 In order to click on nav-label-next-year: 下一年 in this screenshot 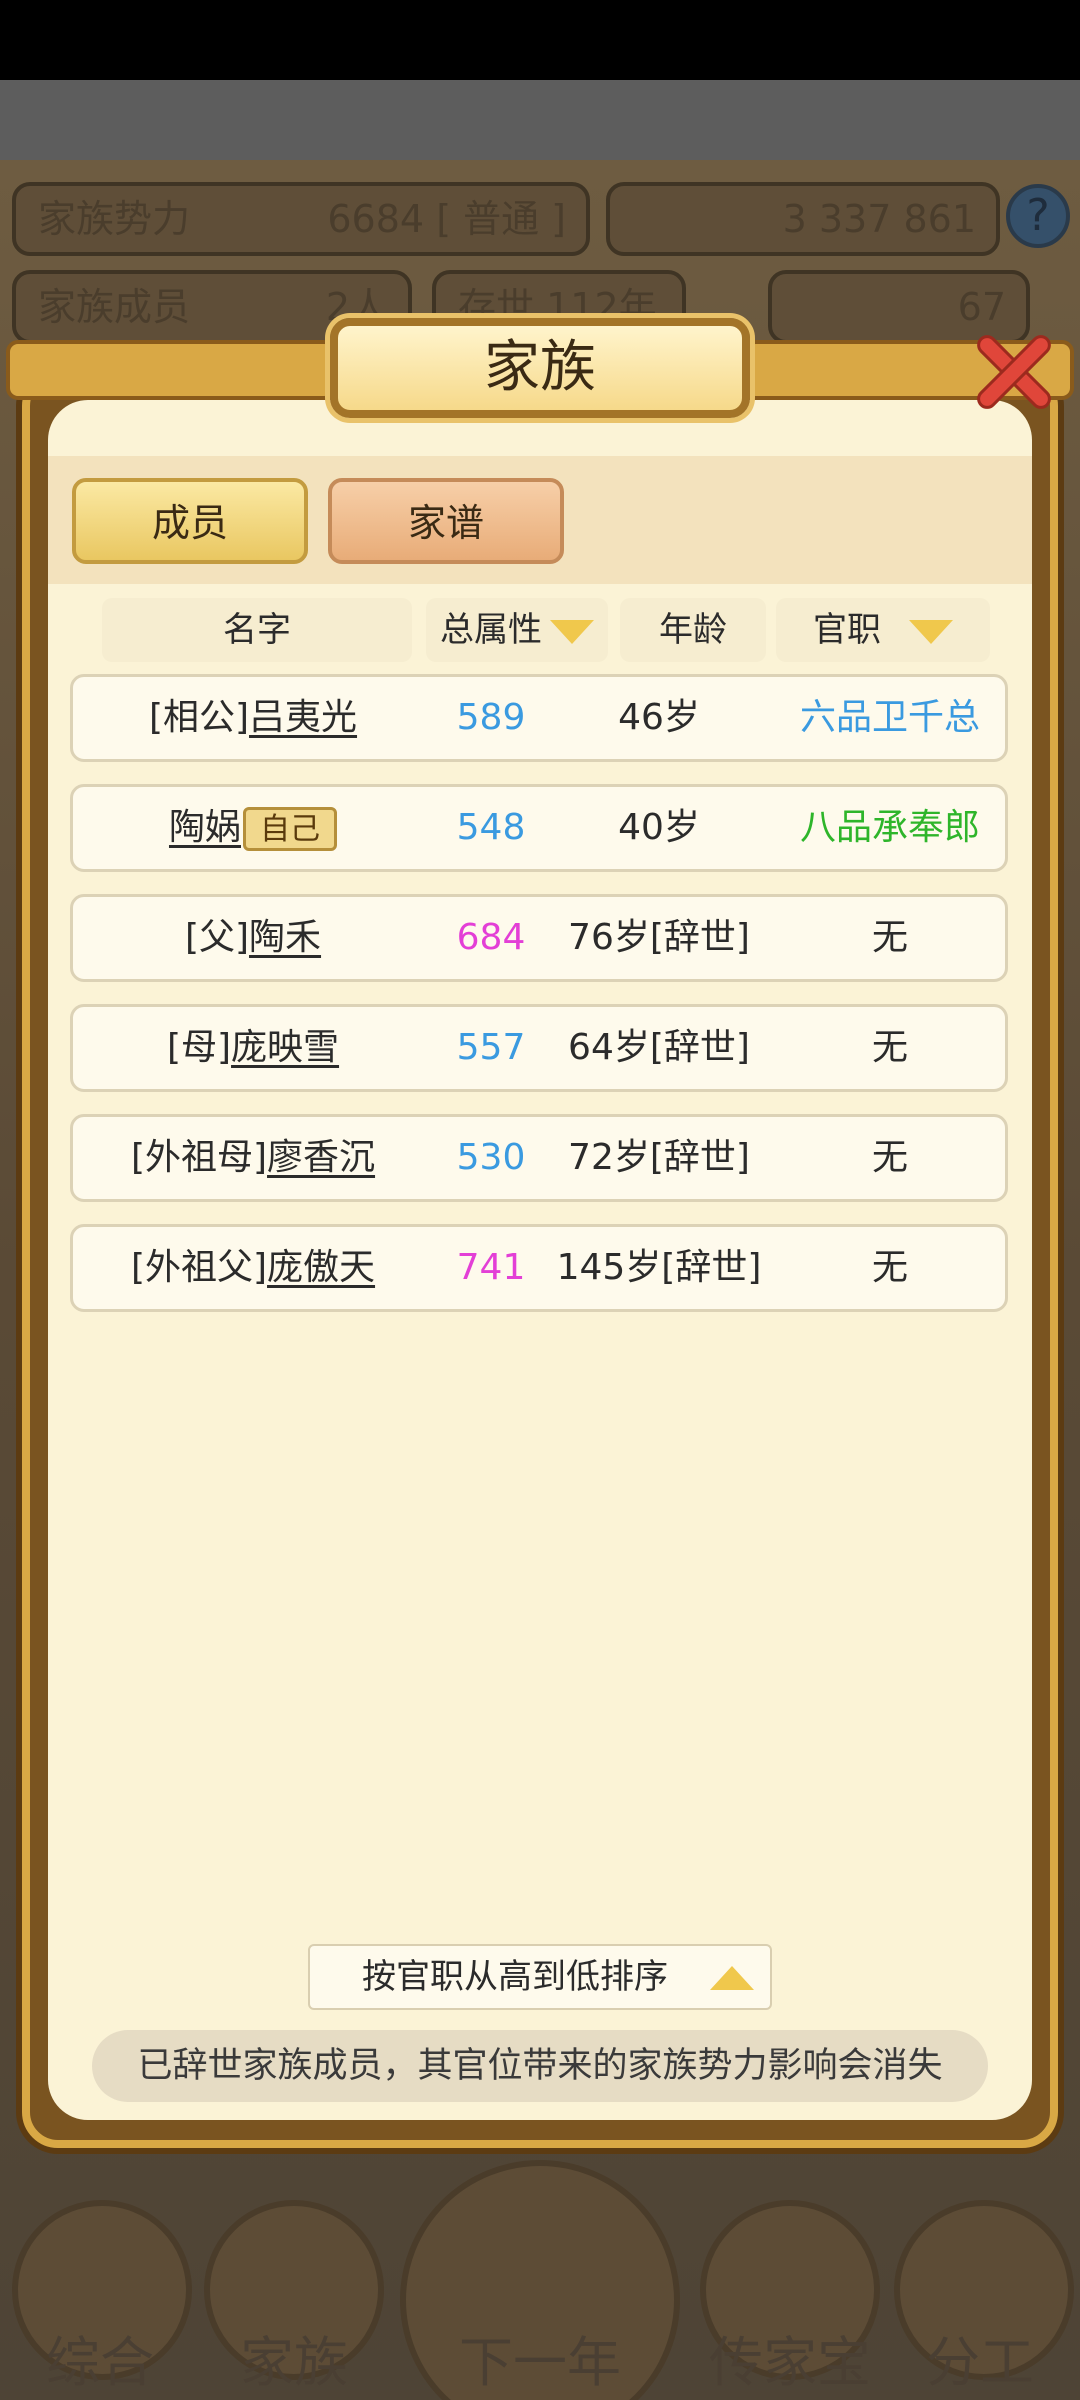, I will do `click(540, 2357)`.